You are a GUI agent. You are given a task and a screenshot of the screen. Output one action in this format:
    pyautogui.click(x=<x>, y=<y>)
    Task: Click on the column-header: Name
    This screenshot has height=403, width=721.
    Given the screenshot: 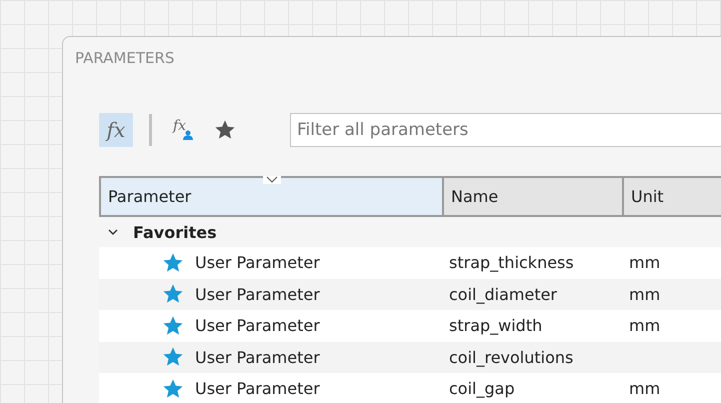 What is the action you would take?
    pyautogui.click(x=534, y=197)
    